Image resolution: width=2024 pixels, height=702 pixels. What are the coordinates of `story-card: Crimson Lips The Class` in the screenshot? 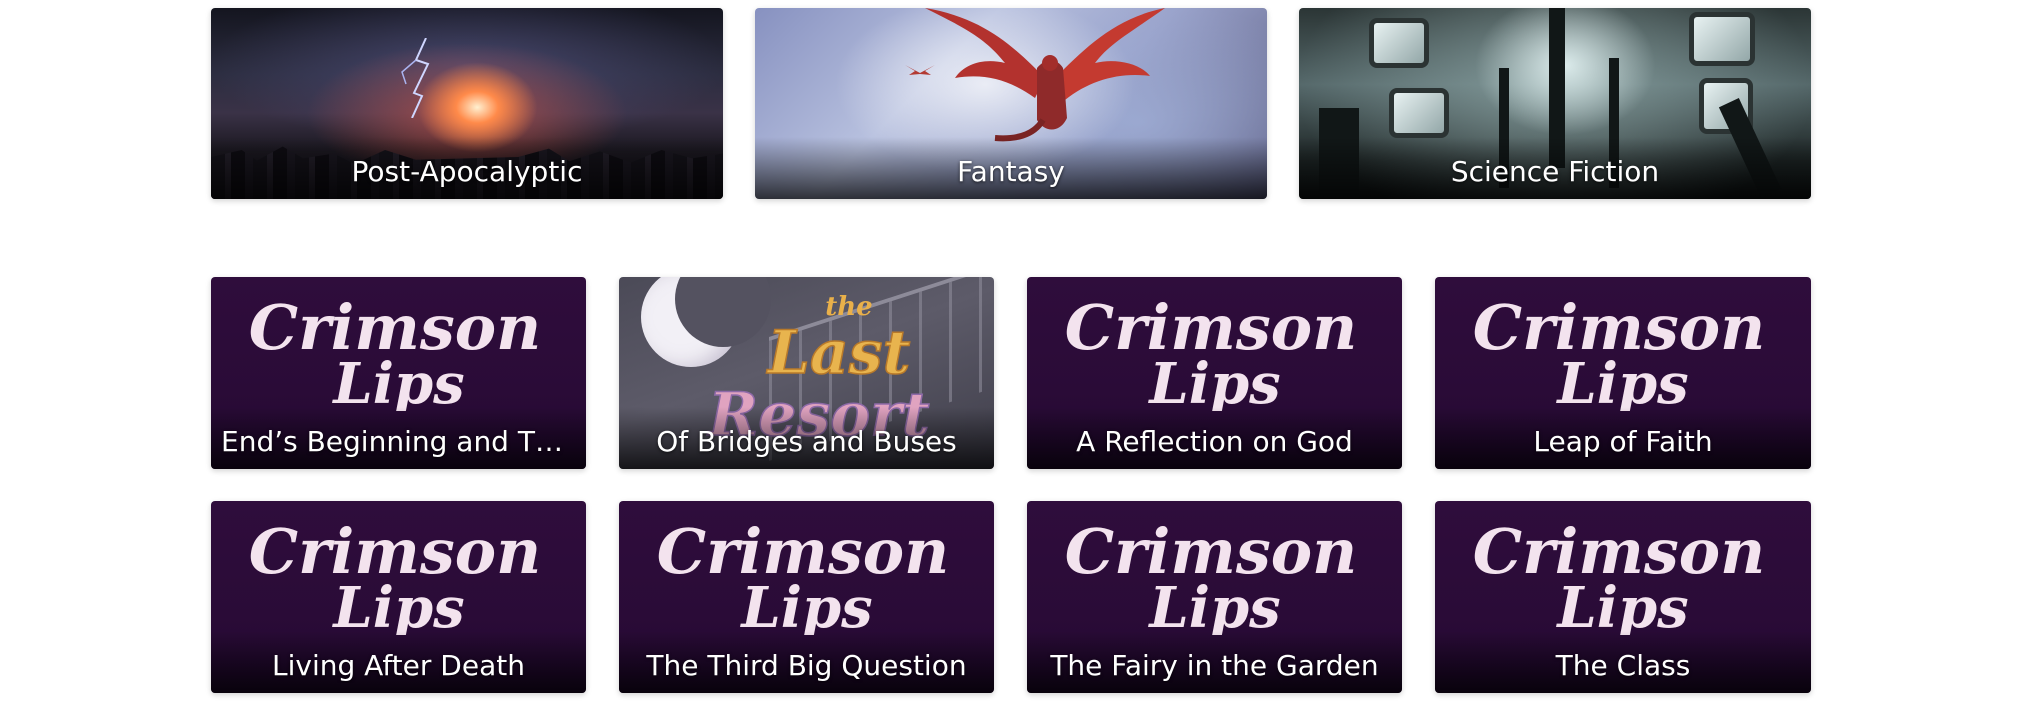 It's located at (1623, 597).